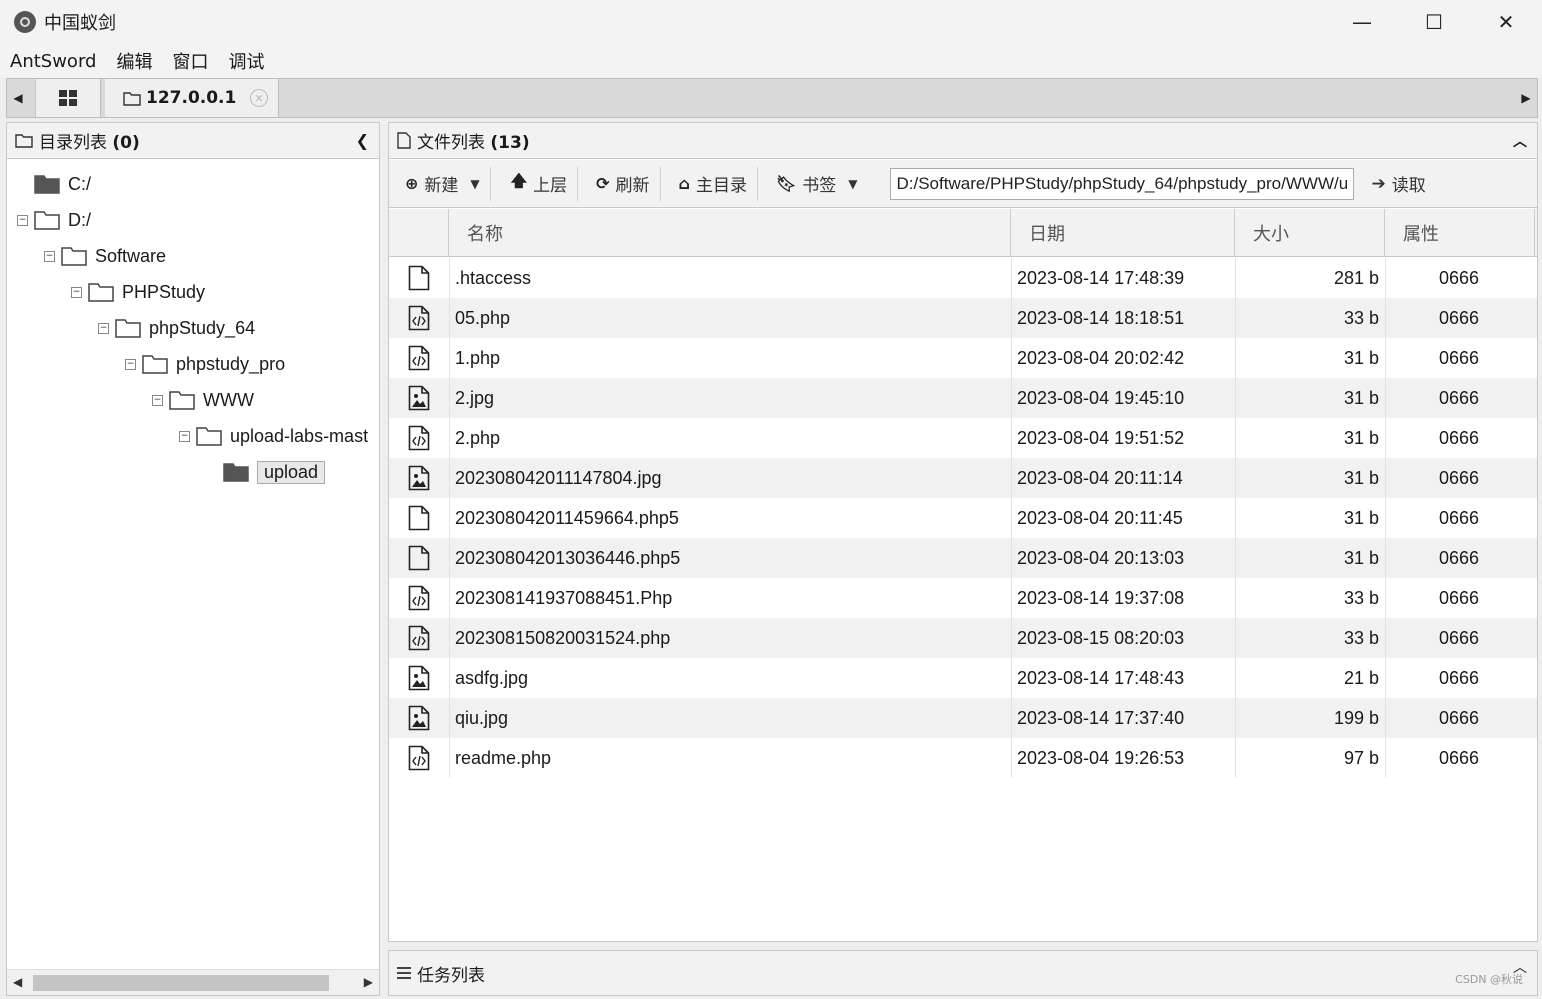 The height and width of the screenshot is (999, 1542). Describe the element at coordinates (266, 472) in the screenshot. I see `tree-node: upload` at that location.